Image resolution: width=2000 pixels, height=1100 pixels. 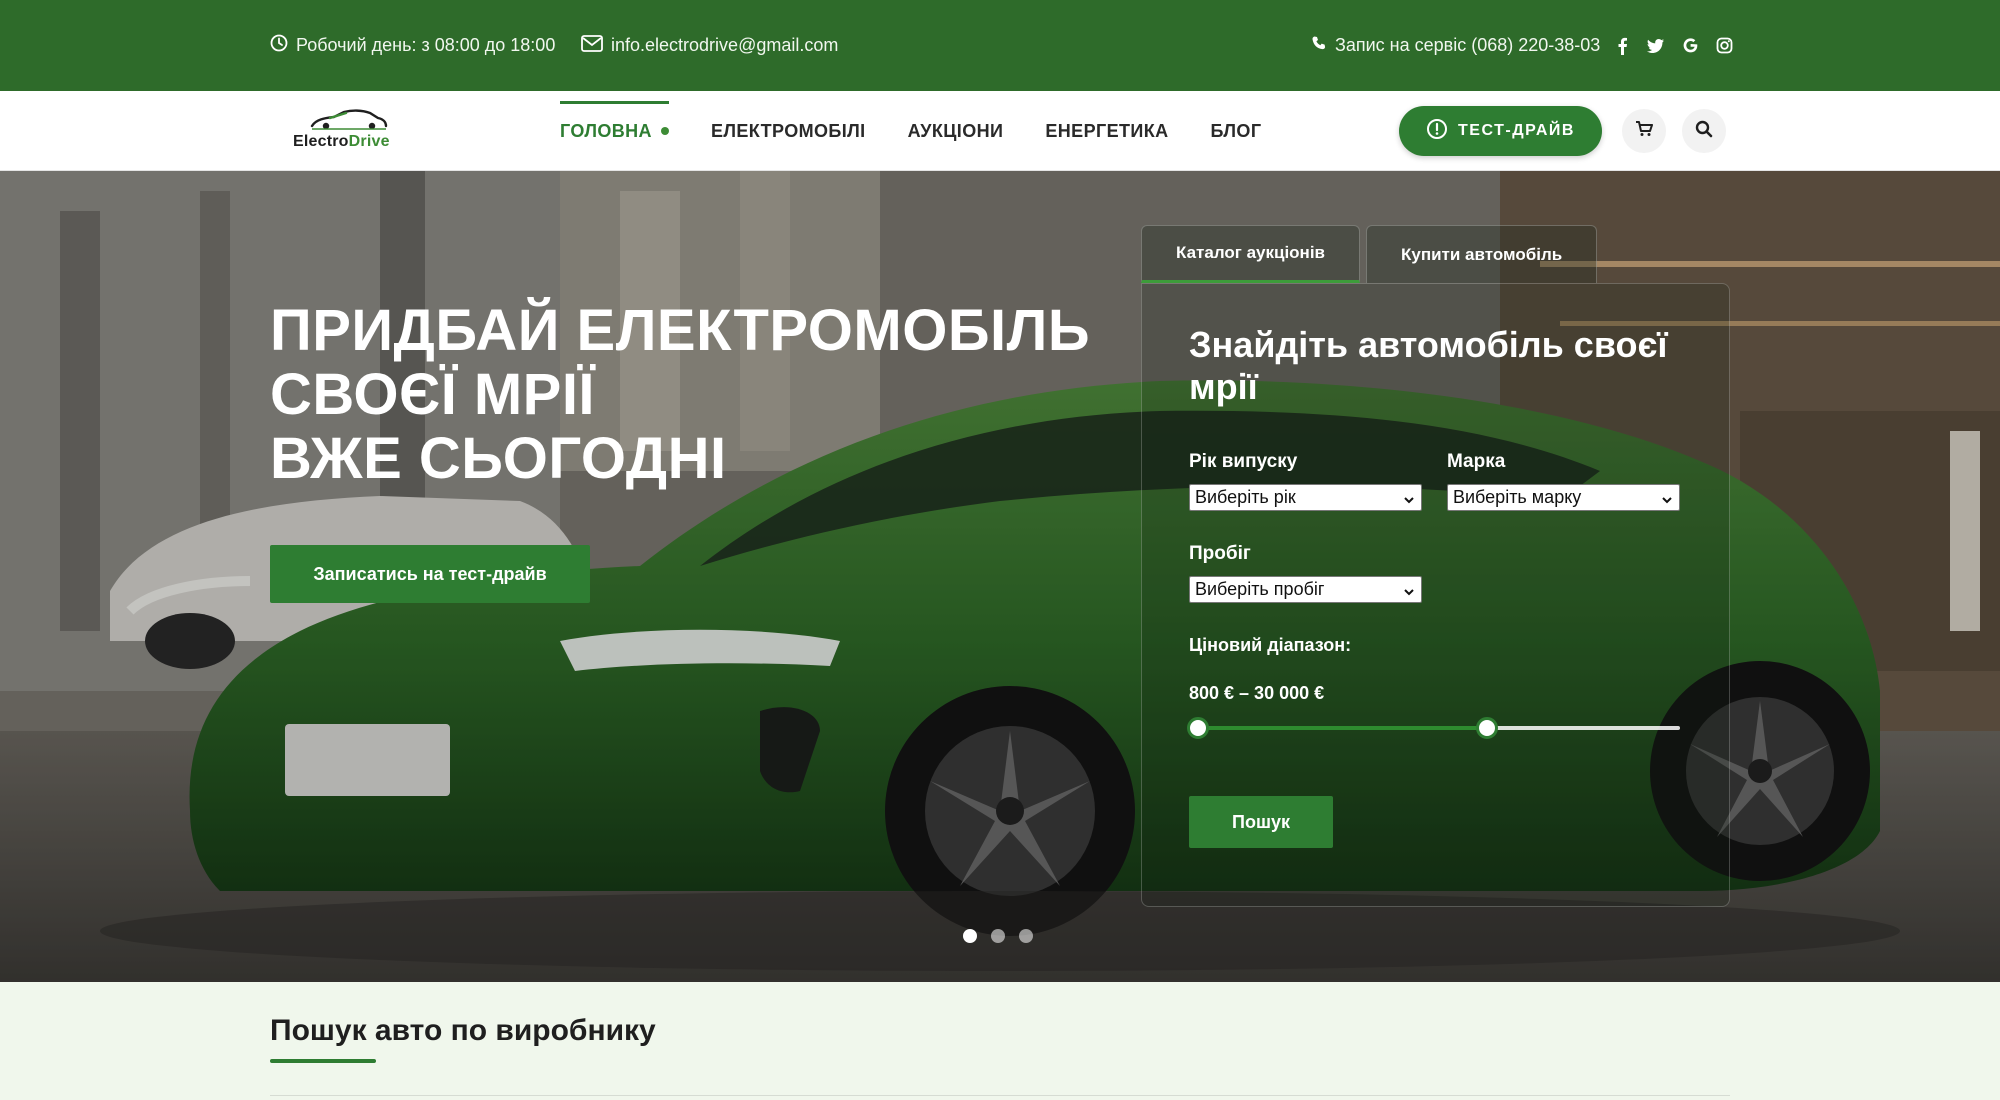 What do you see at coordinates (432, 394) in the screenshot?
I see `hero-headline-line: СВОЄЇ МРІЇ` at bounding box center [432, 394].